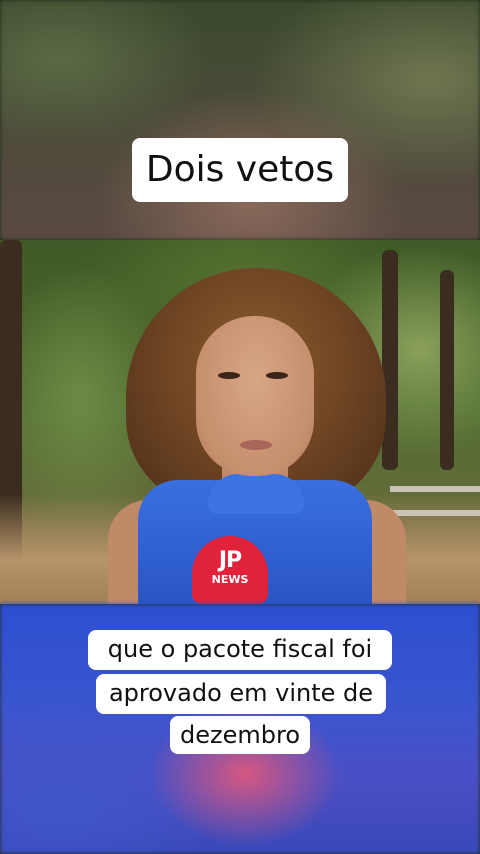  Describe the element at coordinates (390, 360) in the screenshot. I see `tree-trunk-right` at that location.